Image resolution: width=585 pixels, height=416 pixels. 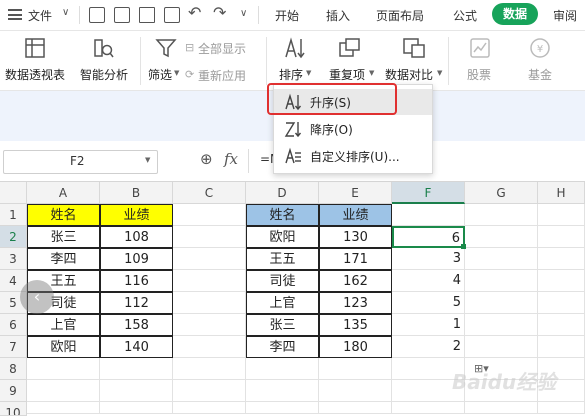 I want to click on row-header-8: 8, so click(x=13, y=369).